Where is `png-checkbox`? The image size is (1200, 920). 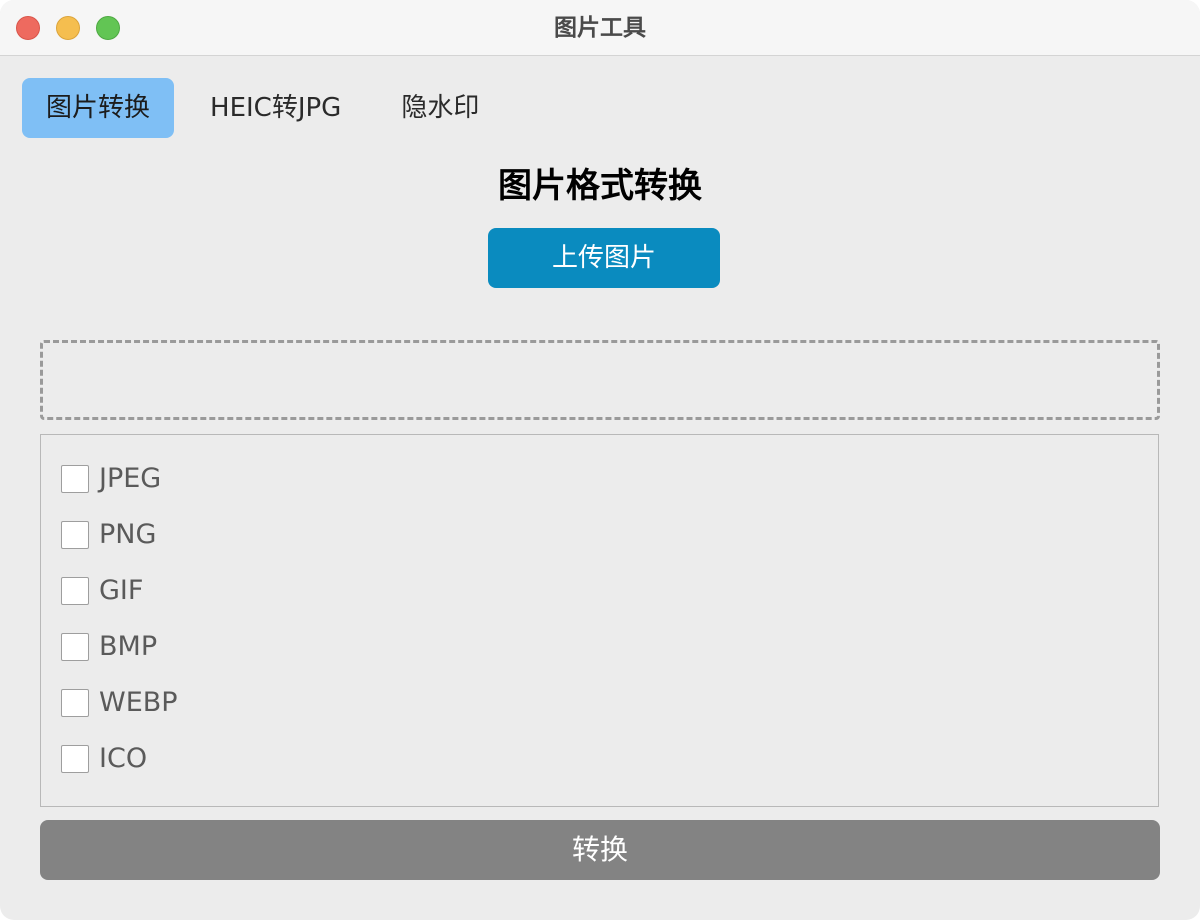 png-checkbox is located at coordinates (75, 535).